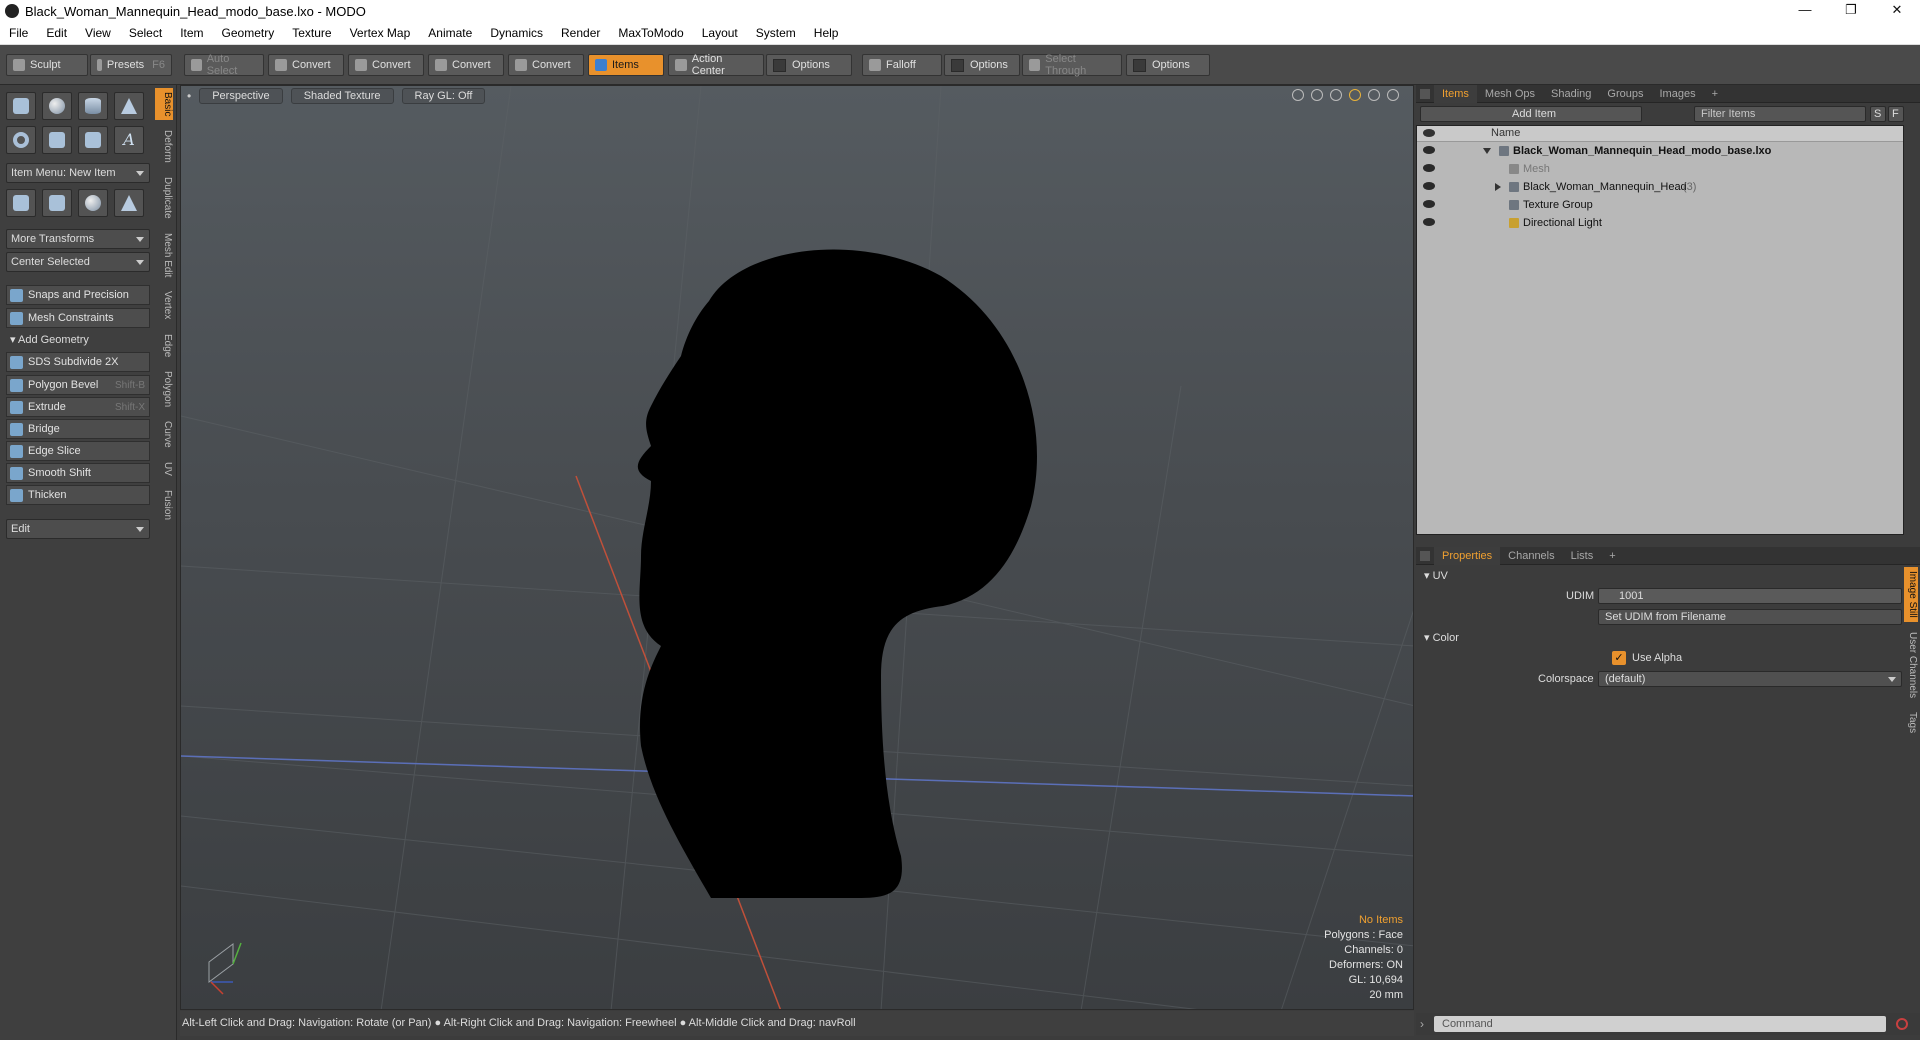  What do you see at coordinates (57, 106) in the screenshot?
I see `sphere-tool` at bounding box center [57, 106].